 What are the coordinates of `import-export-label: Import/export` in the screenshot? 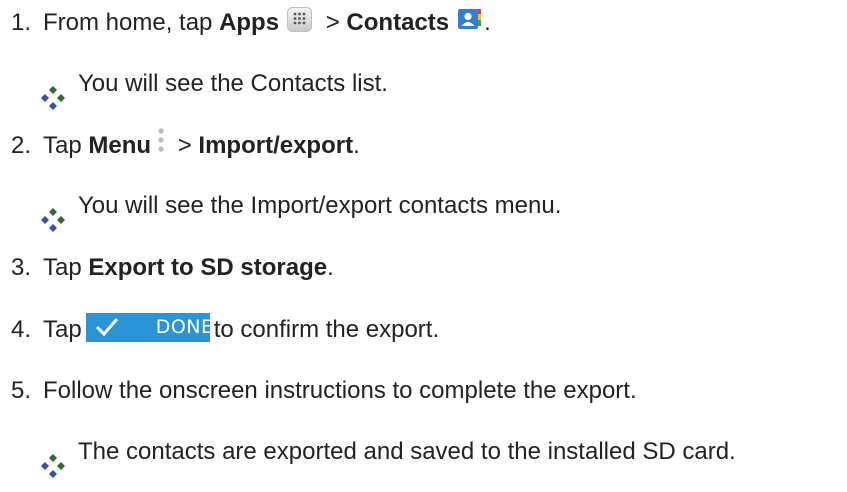 It's located at (276, 145).